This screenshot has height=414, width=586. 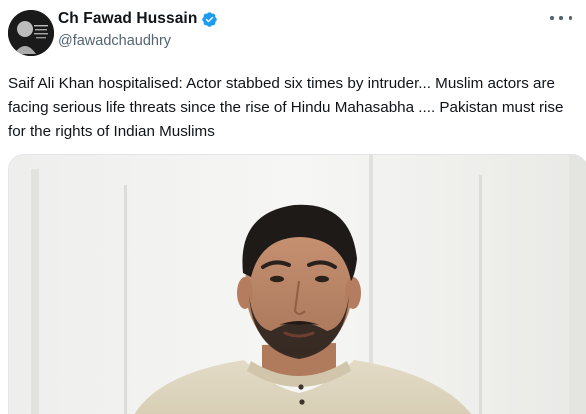 What do you see at coordinates (561, 18) in the screenshot?
I see `more-options-icon` at bounding box center [561, 18].